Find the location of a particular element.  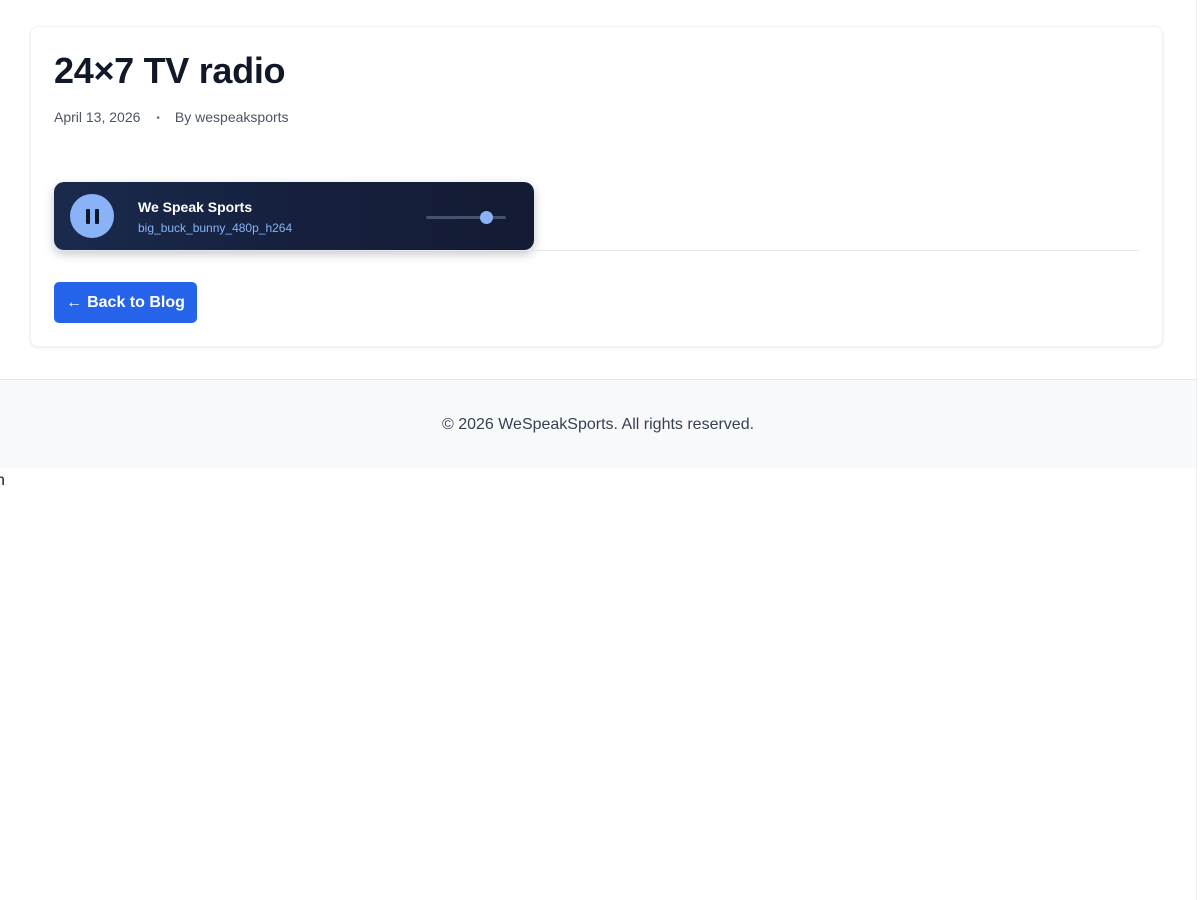

track-name: big_buck_bunny_480p_h264 is located at coordinates (215, 228).